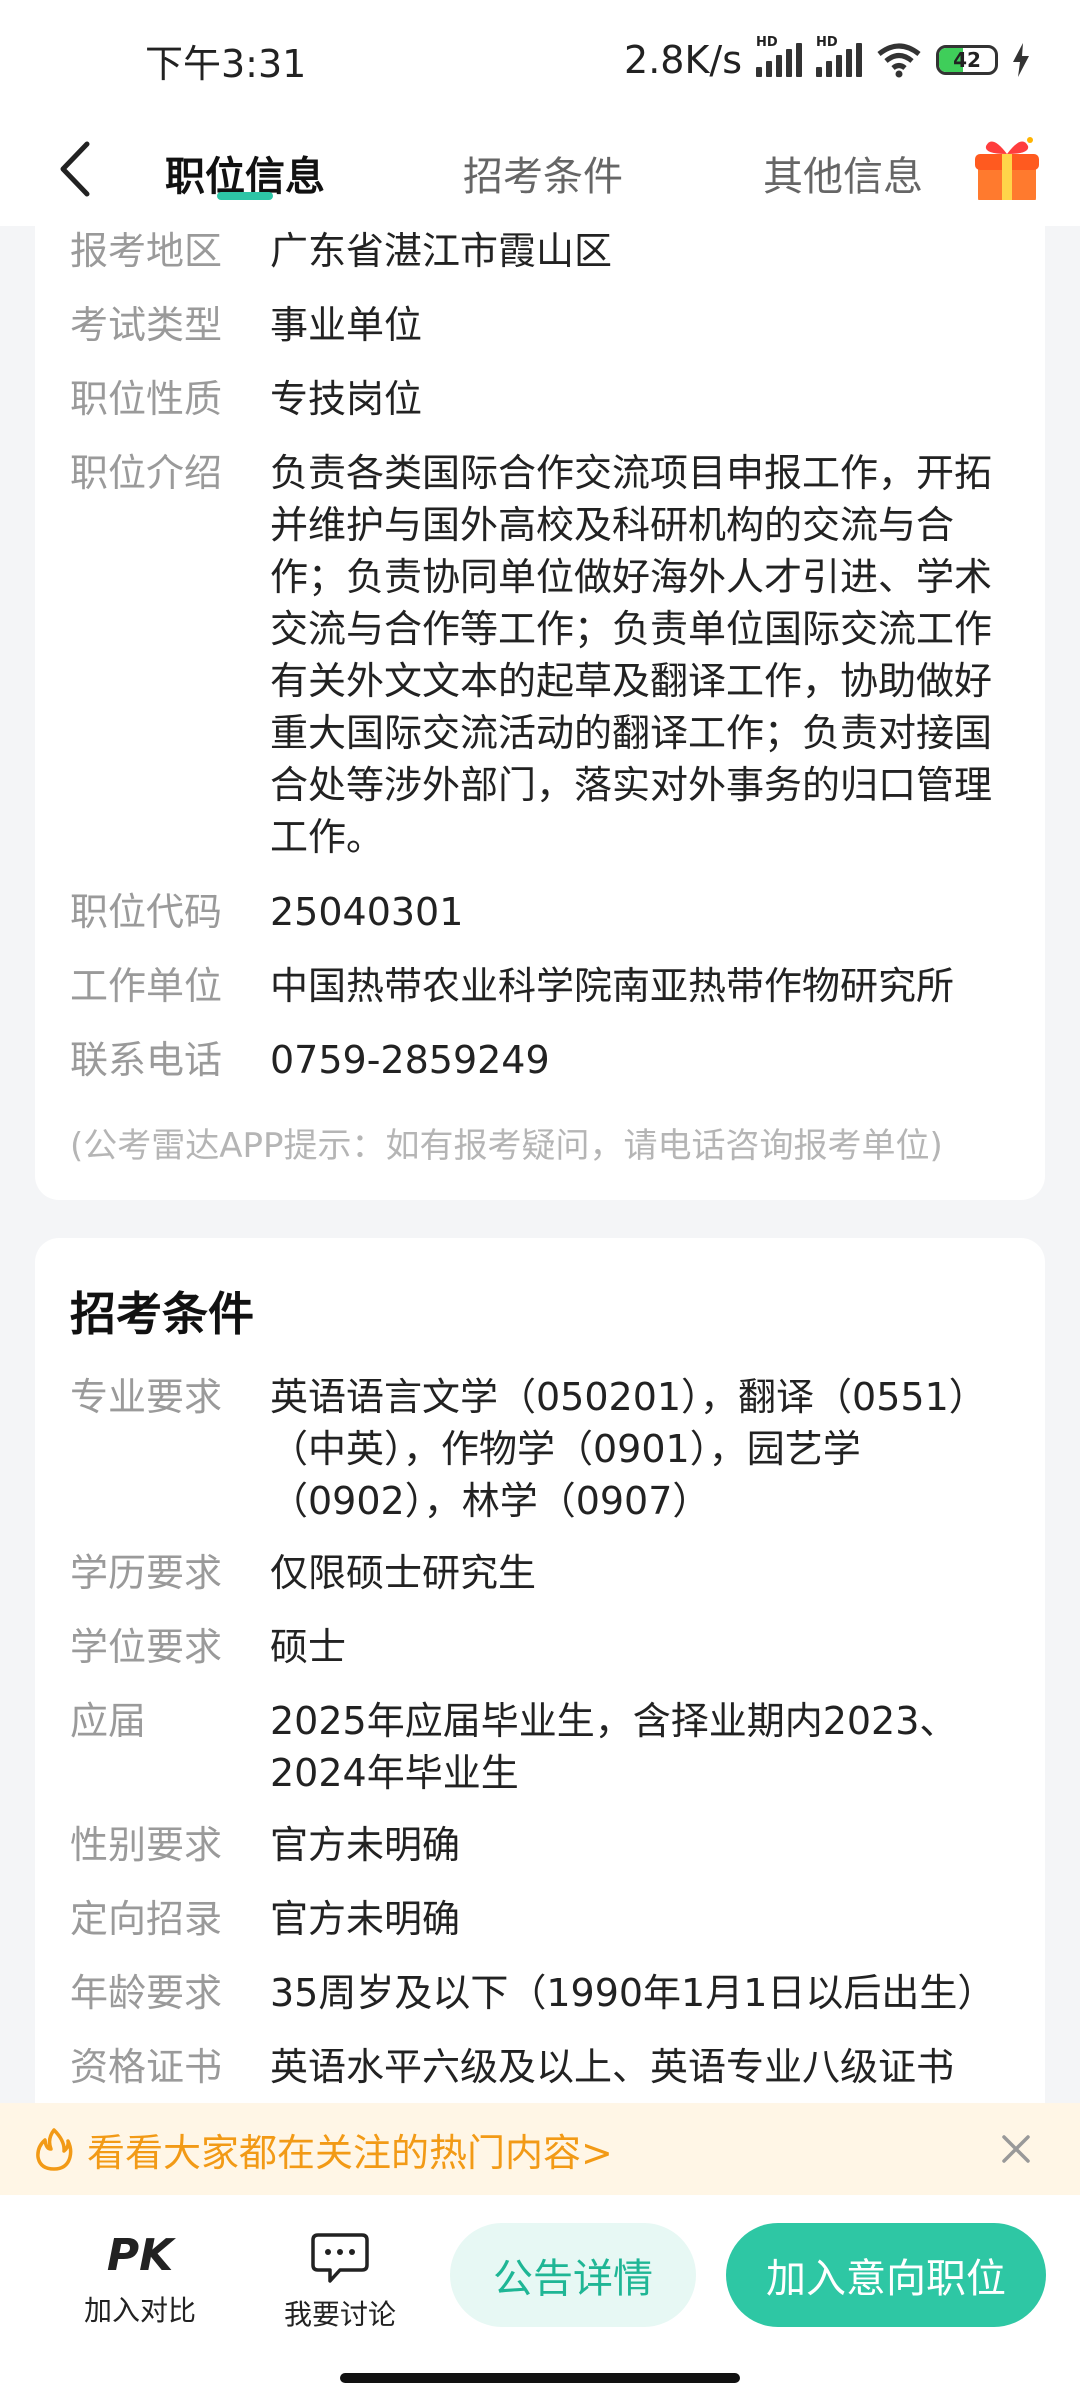 The height and width of the screenshot is (2400, 1080). What do you see at coordinates (490, 1501) in the screenshot?
I see `major-line: （0902），林学（0907）` at bounding box center [490, 1501].